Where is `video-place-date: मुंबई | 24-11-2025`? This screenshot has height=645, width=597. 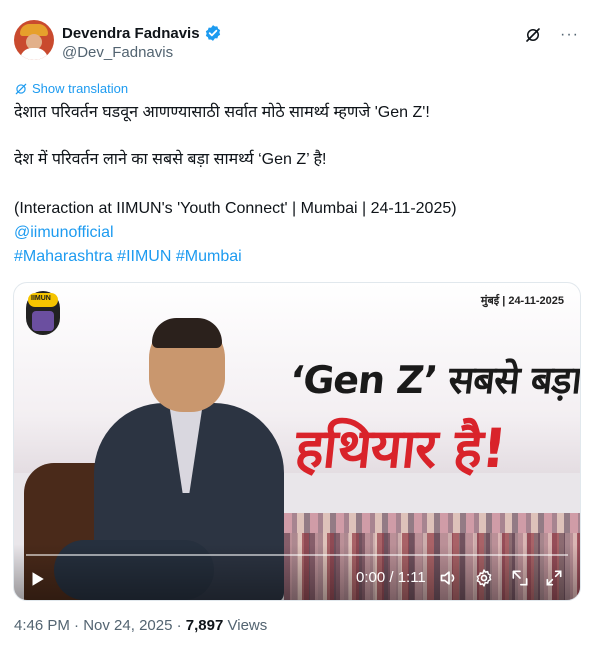
video-place-date: मुंबई | 24-11-2025 is located at coordinates (522, 301).